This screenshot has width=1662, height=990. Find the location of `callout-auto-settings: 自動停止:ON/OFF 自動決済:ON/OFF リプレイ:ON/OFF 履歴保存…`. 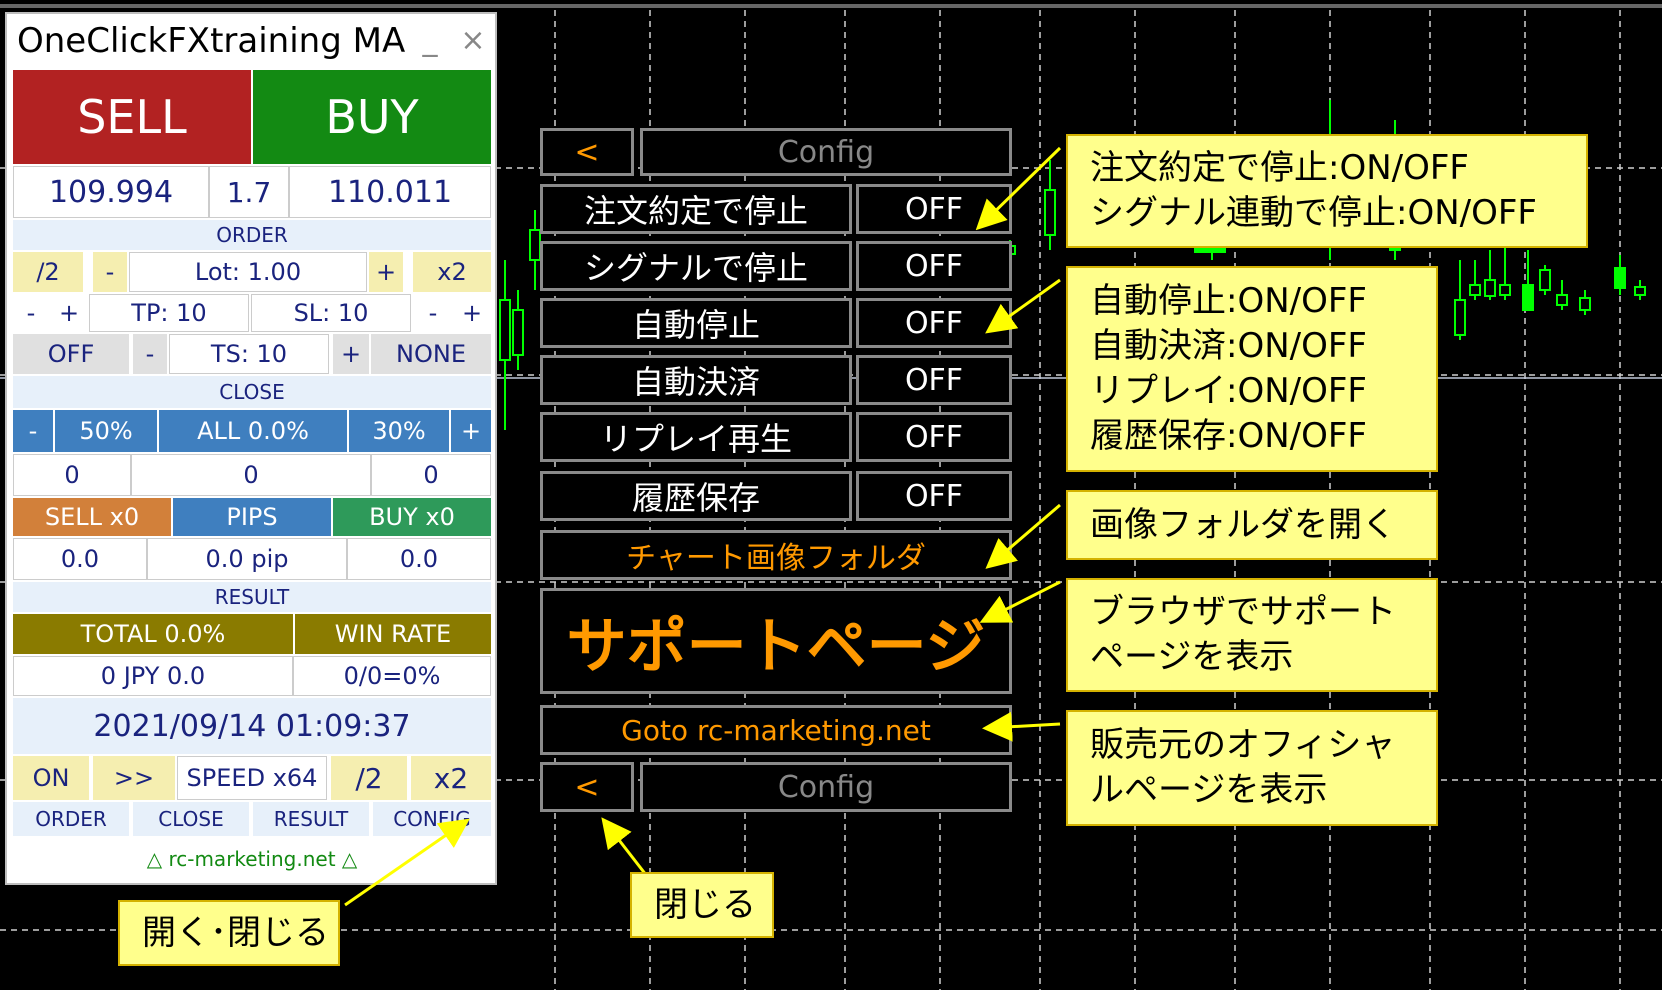

callout-auto-settings: 自動停止:ON/OFF 自動決済:ON/OFF リプレイ:ON/OFF 履歴保存… is located at coordinates (1252, 369).